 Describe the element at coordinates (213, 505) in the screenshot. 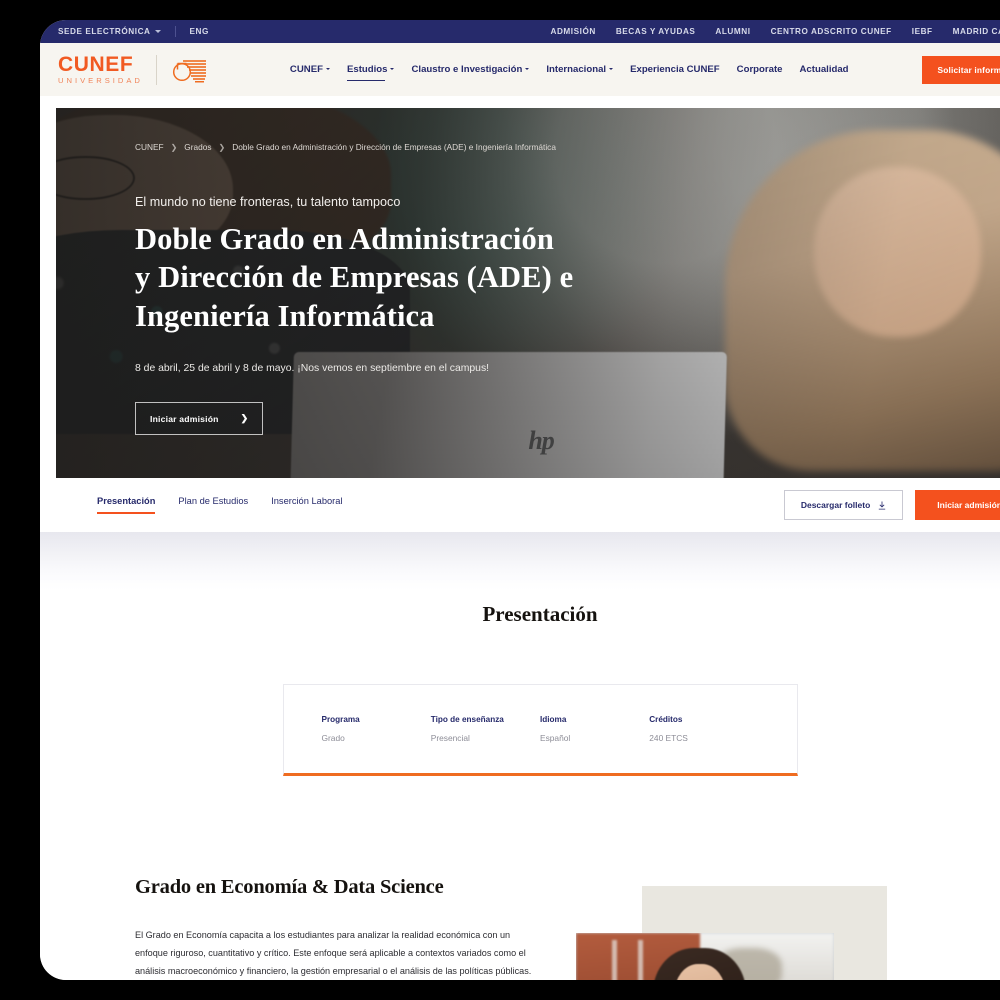

I see `tab-plan-de-estudios: Plan de Estudios` at that location.